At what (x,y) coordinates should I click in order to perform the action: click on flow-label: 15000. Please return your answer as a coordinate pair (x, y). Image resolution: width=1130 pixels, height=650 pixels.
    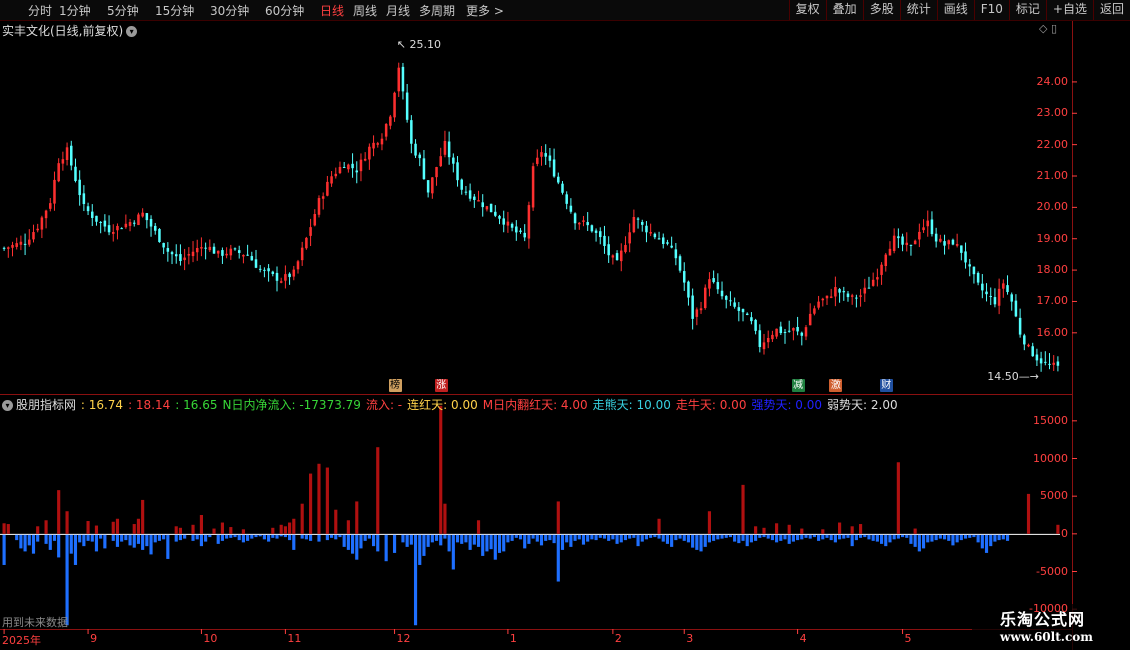
    Looking at the image, I should click on (1050, 420).